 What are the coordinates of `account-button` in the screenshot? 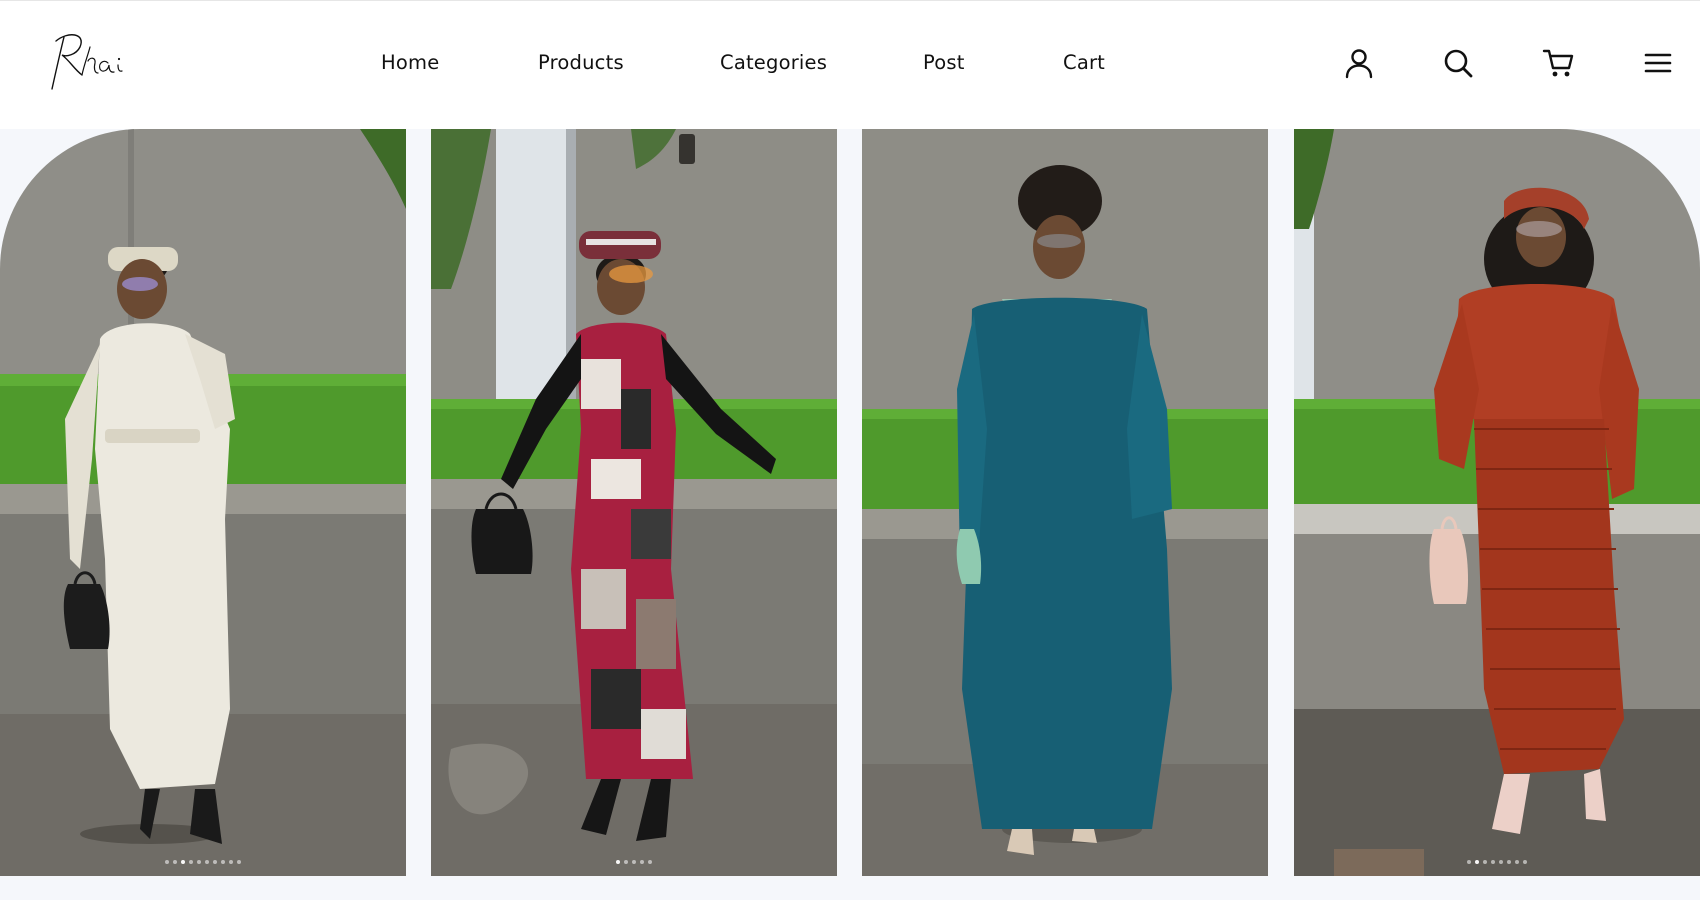 It's located at (1359, 63).